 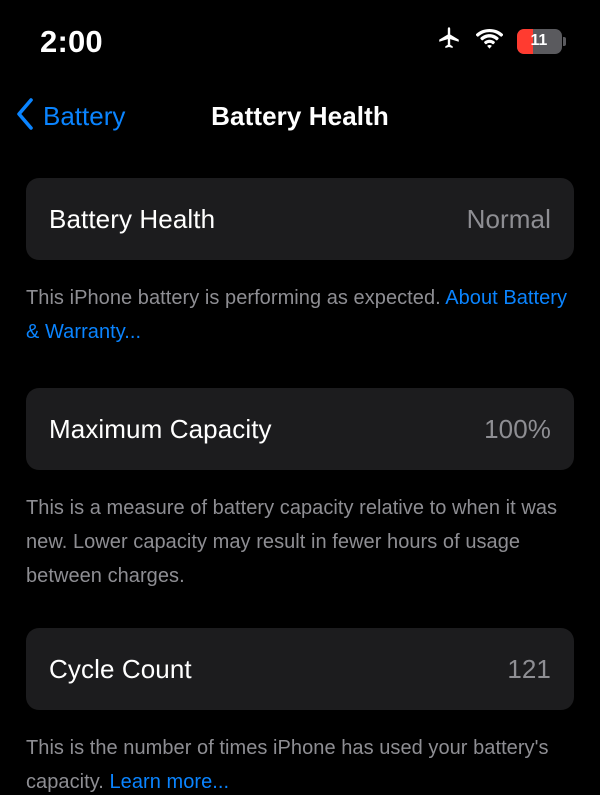 What do you see at coordinates (564, 41) in the screenshot?
I see `battery-cap` at bounding box center [564, 41].